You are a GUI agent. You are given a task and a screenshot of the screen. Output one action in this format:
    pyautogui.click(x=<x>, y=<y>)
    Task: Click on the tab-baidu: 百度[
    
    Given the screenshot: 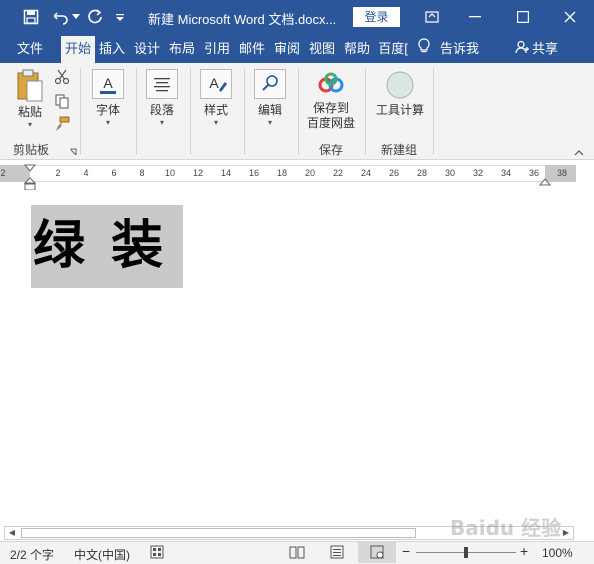 What is the action you would take?
    pyautogui.click(x=393, y=48)
    